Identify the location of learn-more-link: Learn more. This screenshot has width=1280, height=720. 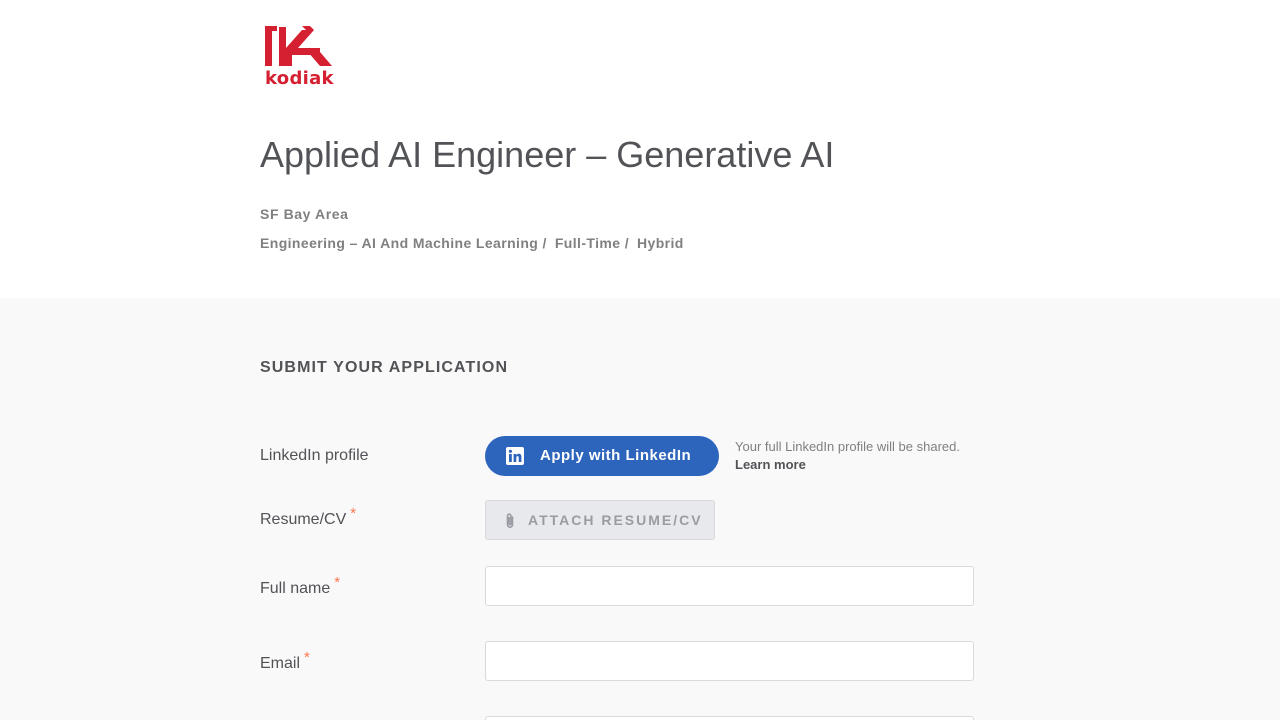
(770, 464).